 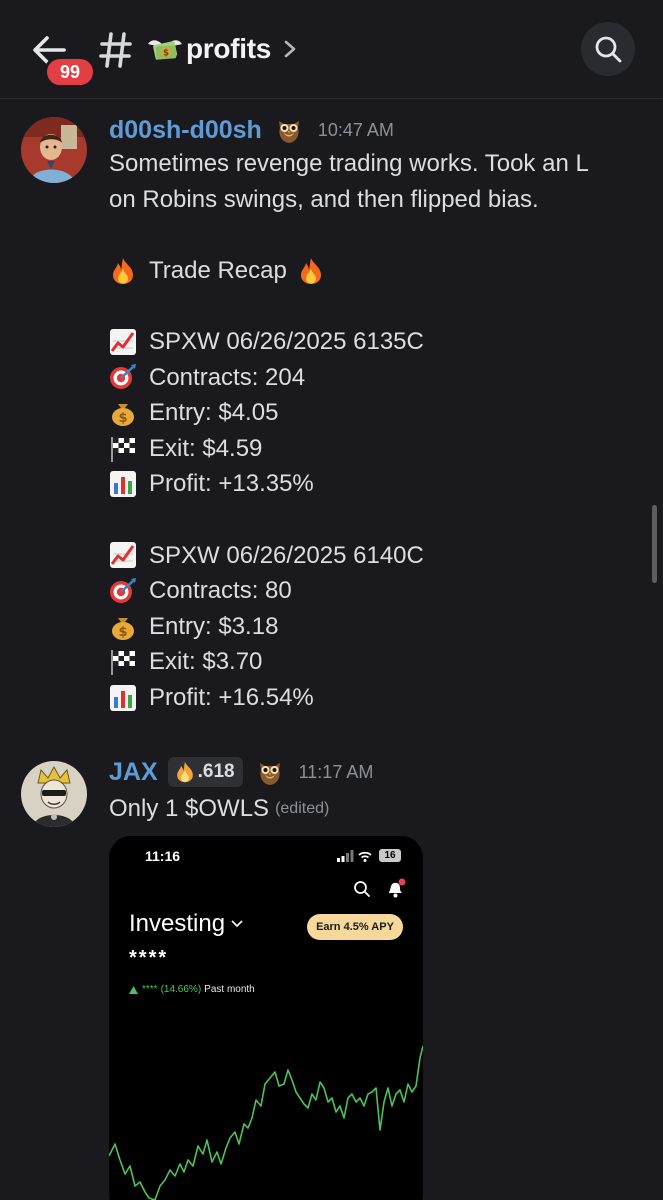 I want to click on trade-exit: Exit: $4.59, so click(x=349, y=449).